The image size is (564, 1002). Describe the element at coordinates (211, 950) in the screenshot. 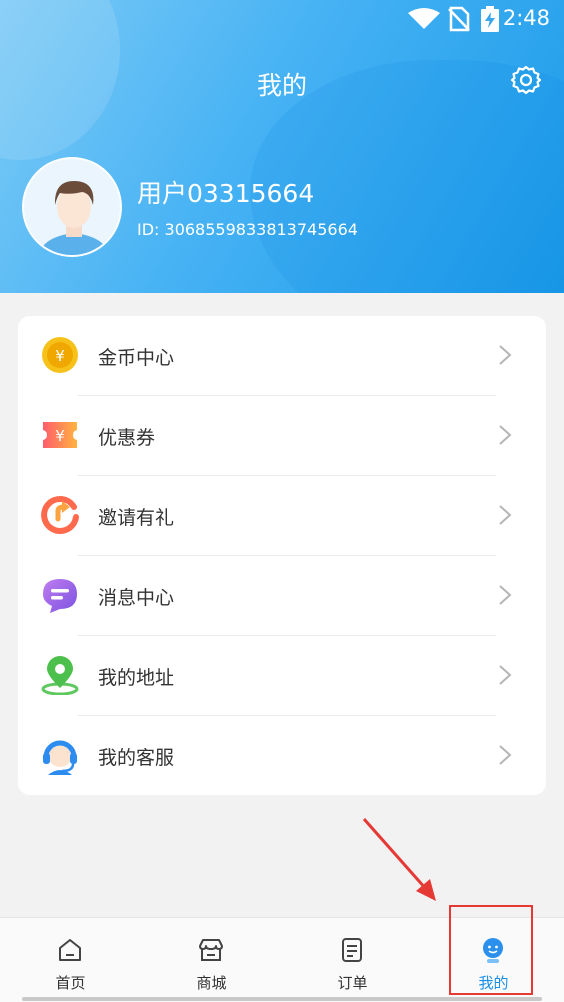

I see `store-icon` at that location.